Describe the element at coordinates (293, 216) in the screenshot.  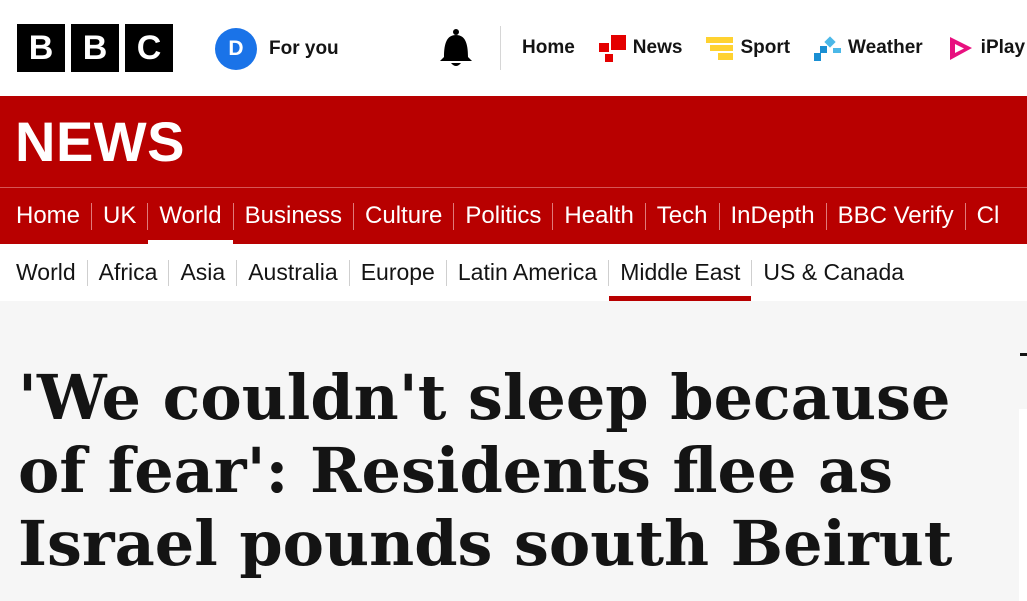
I see `section-nav-business: Business` at that location.